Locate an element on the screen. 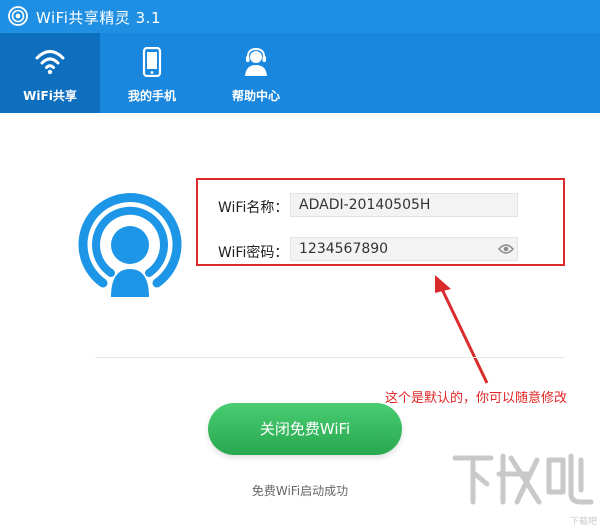 Image resolution: width=600 pixels, height=528 pixels. annotation-note: 这个是默认的，你可以随意修改 is located at coordinates (476, 398).